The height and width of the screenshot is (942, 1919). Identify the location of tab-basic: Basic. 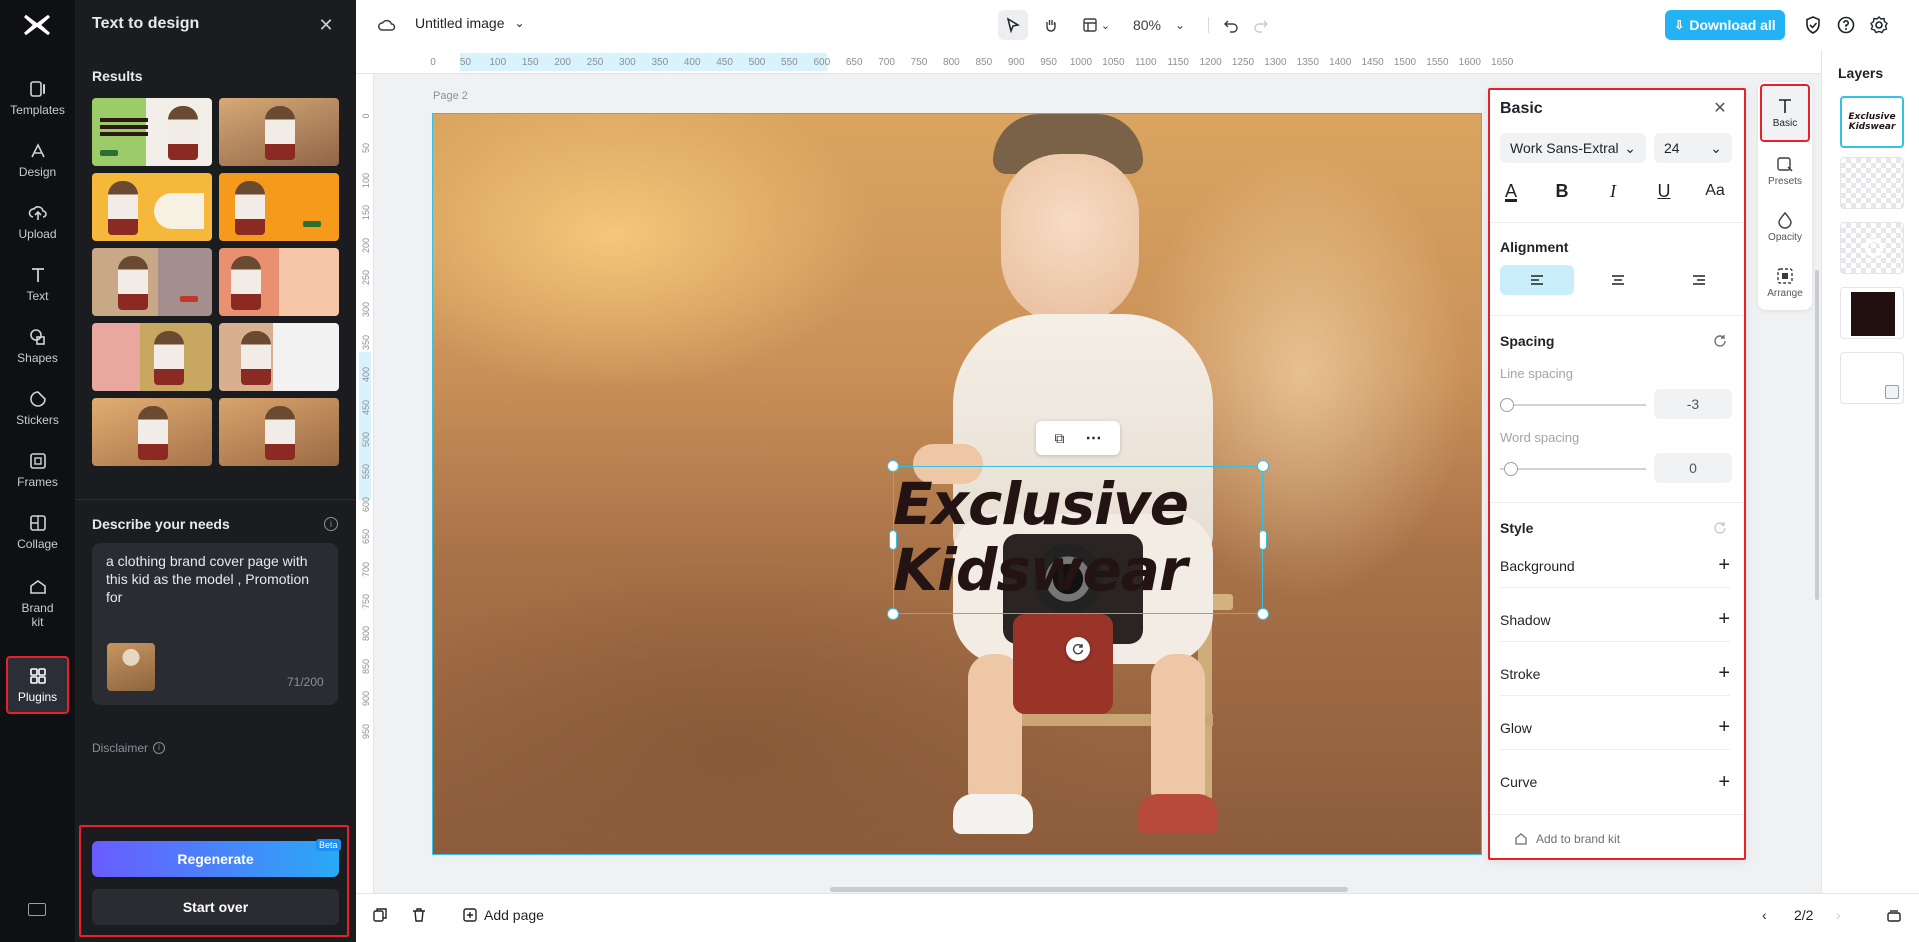
(1785, 113).